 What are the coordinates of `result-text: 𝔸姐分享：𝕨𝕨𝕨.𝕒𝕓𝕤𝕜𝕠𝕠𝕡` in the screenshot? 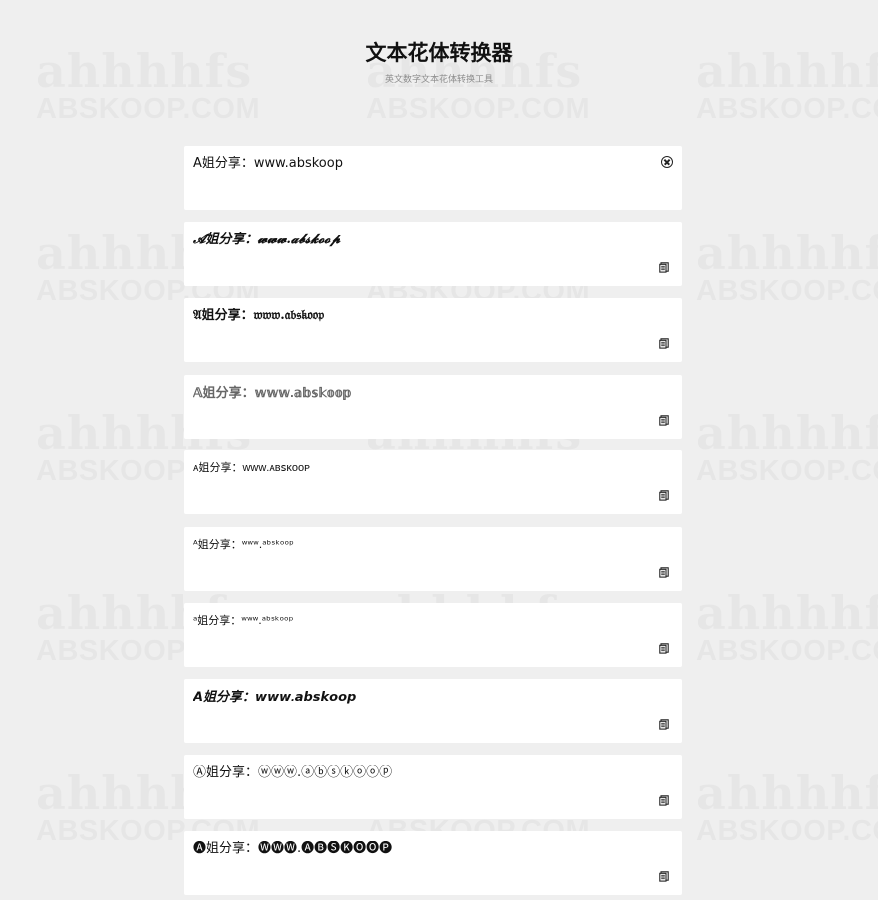 It's located at (272, 392).